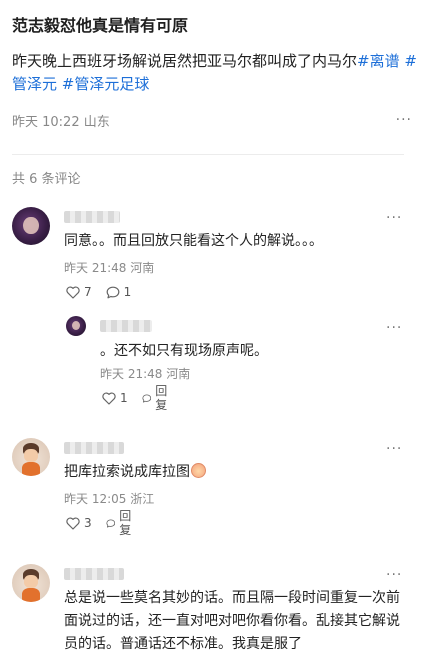 The height and width of the screenshot is (664, 438). I want to click on hashtag-guanzeyuan-football: #管泽元足球, so click(106, 84).